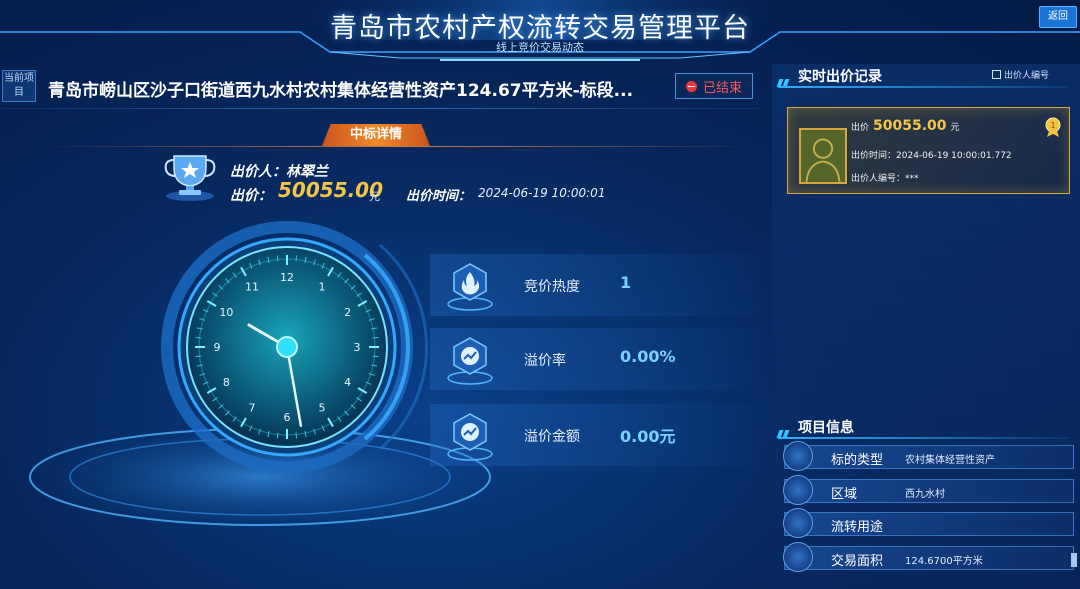 The image size is (1080, 589). I want to click on info-value: 西九水村, so click(925, 494).